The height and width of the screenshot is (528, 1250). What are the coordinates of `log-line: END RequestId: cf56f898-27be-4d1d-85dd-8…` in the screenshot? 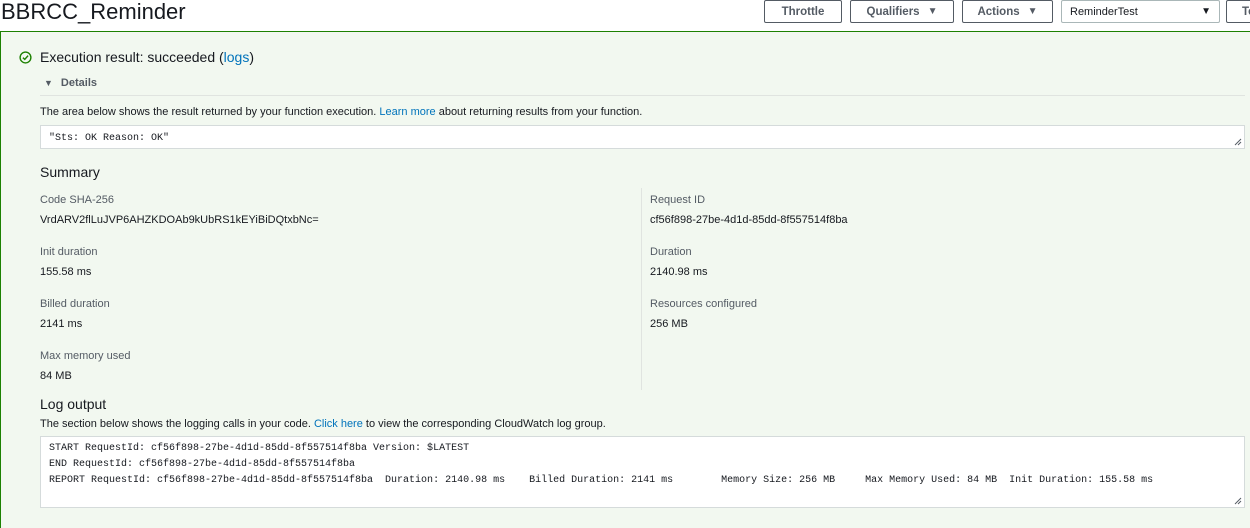 It's located at (202, 464).